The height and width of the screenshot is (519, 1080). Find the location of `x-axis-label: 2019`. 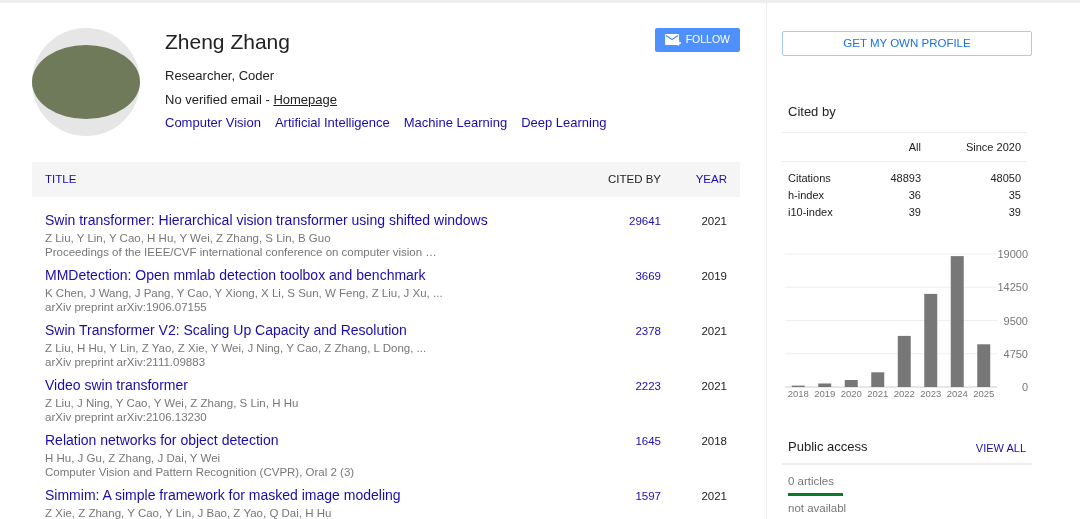

x-axis-label: 2019 is located at coordinates (825, 393).